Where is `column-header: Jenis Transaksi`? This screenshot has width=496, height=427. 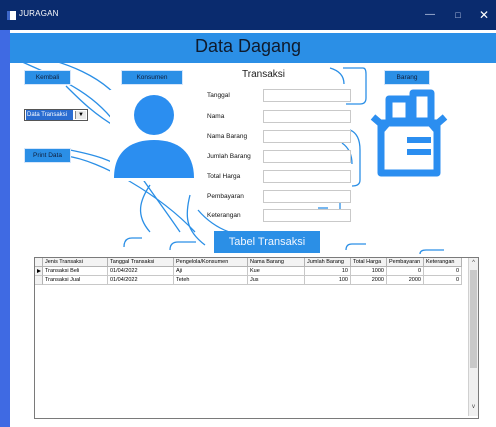 column-header: Jenis Transaksi is located at coordinates (75, 262).